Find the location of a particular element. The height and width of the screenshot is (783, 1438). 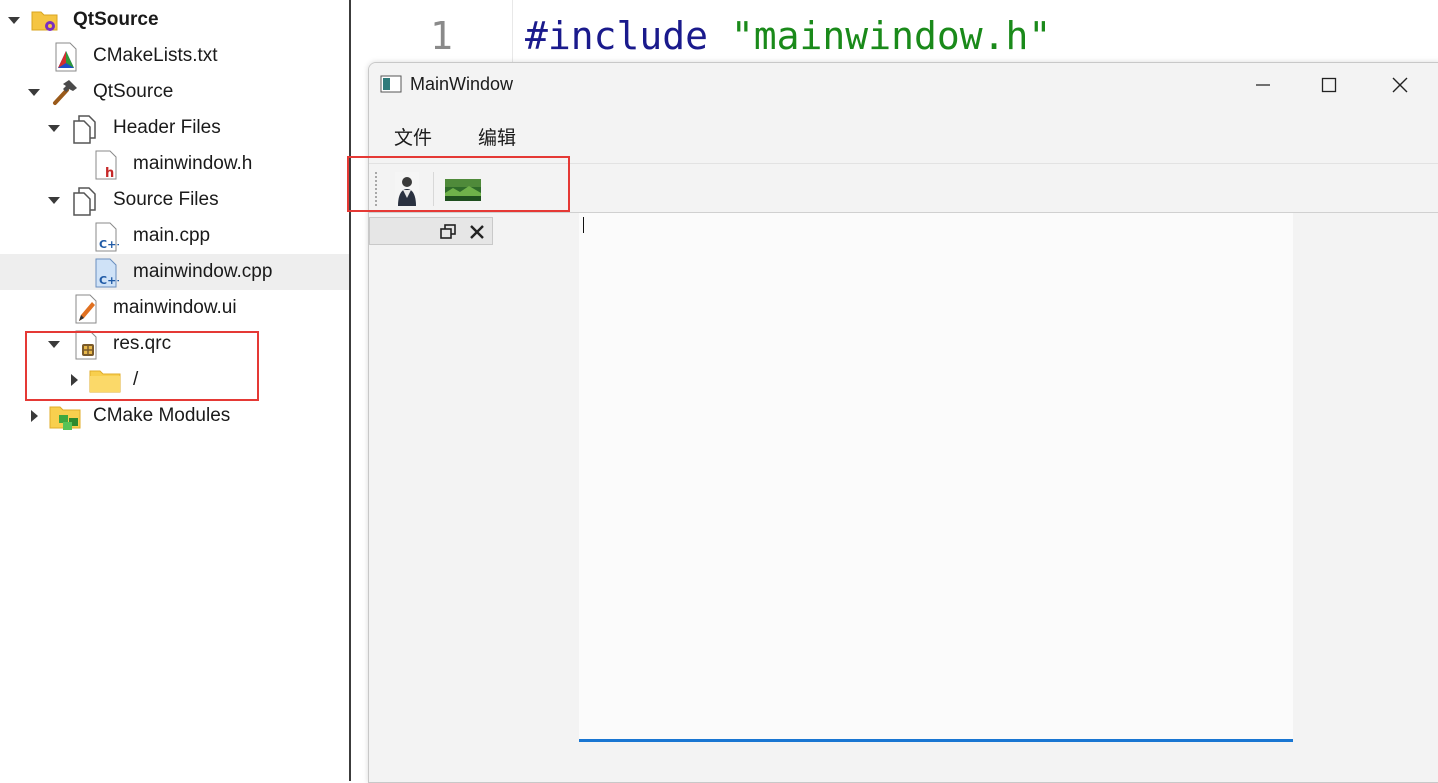

maximize-icon is located at coordinates (1329, 85).